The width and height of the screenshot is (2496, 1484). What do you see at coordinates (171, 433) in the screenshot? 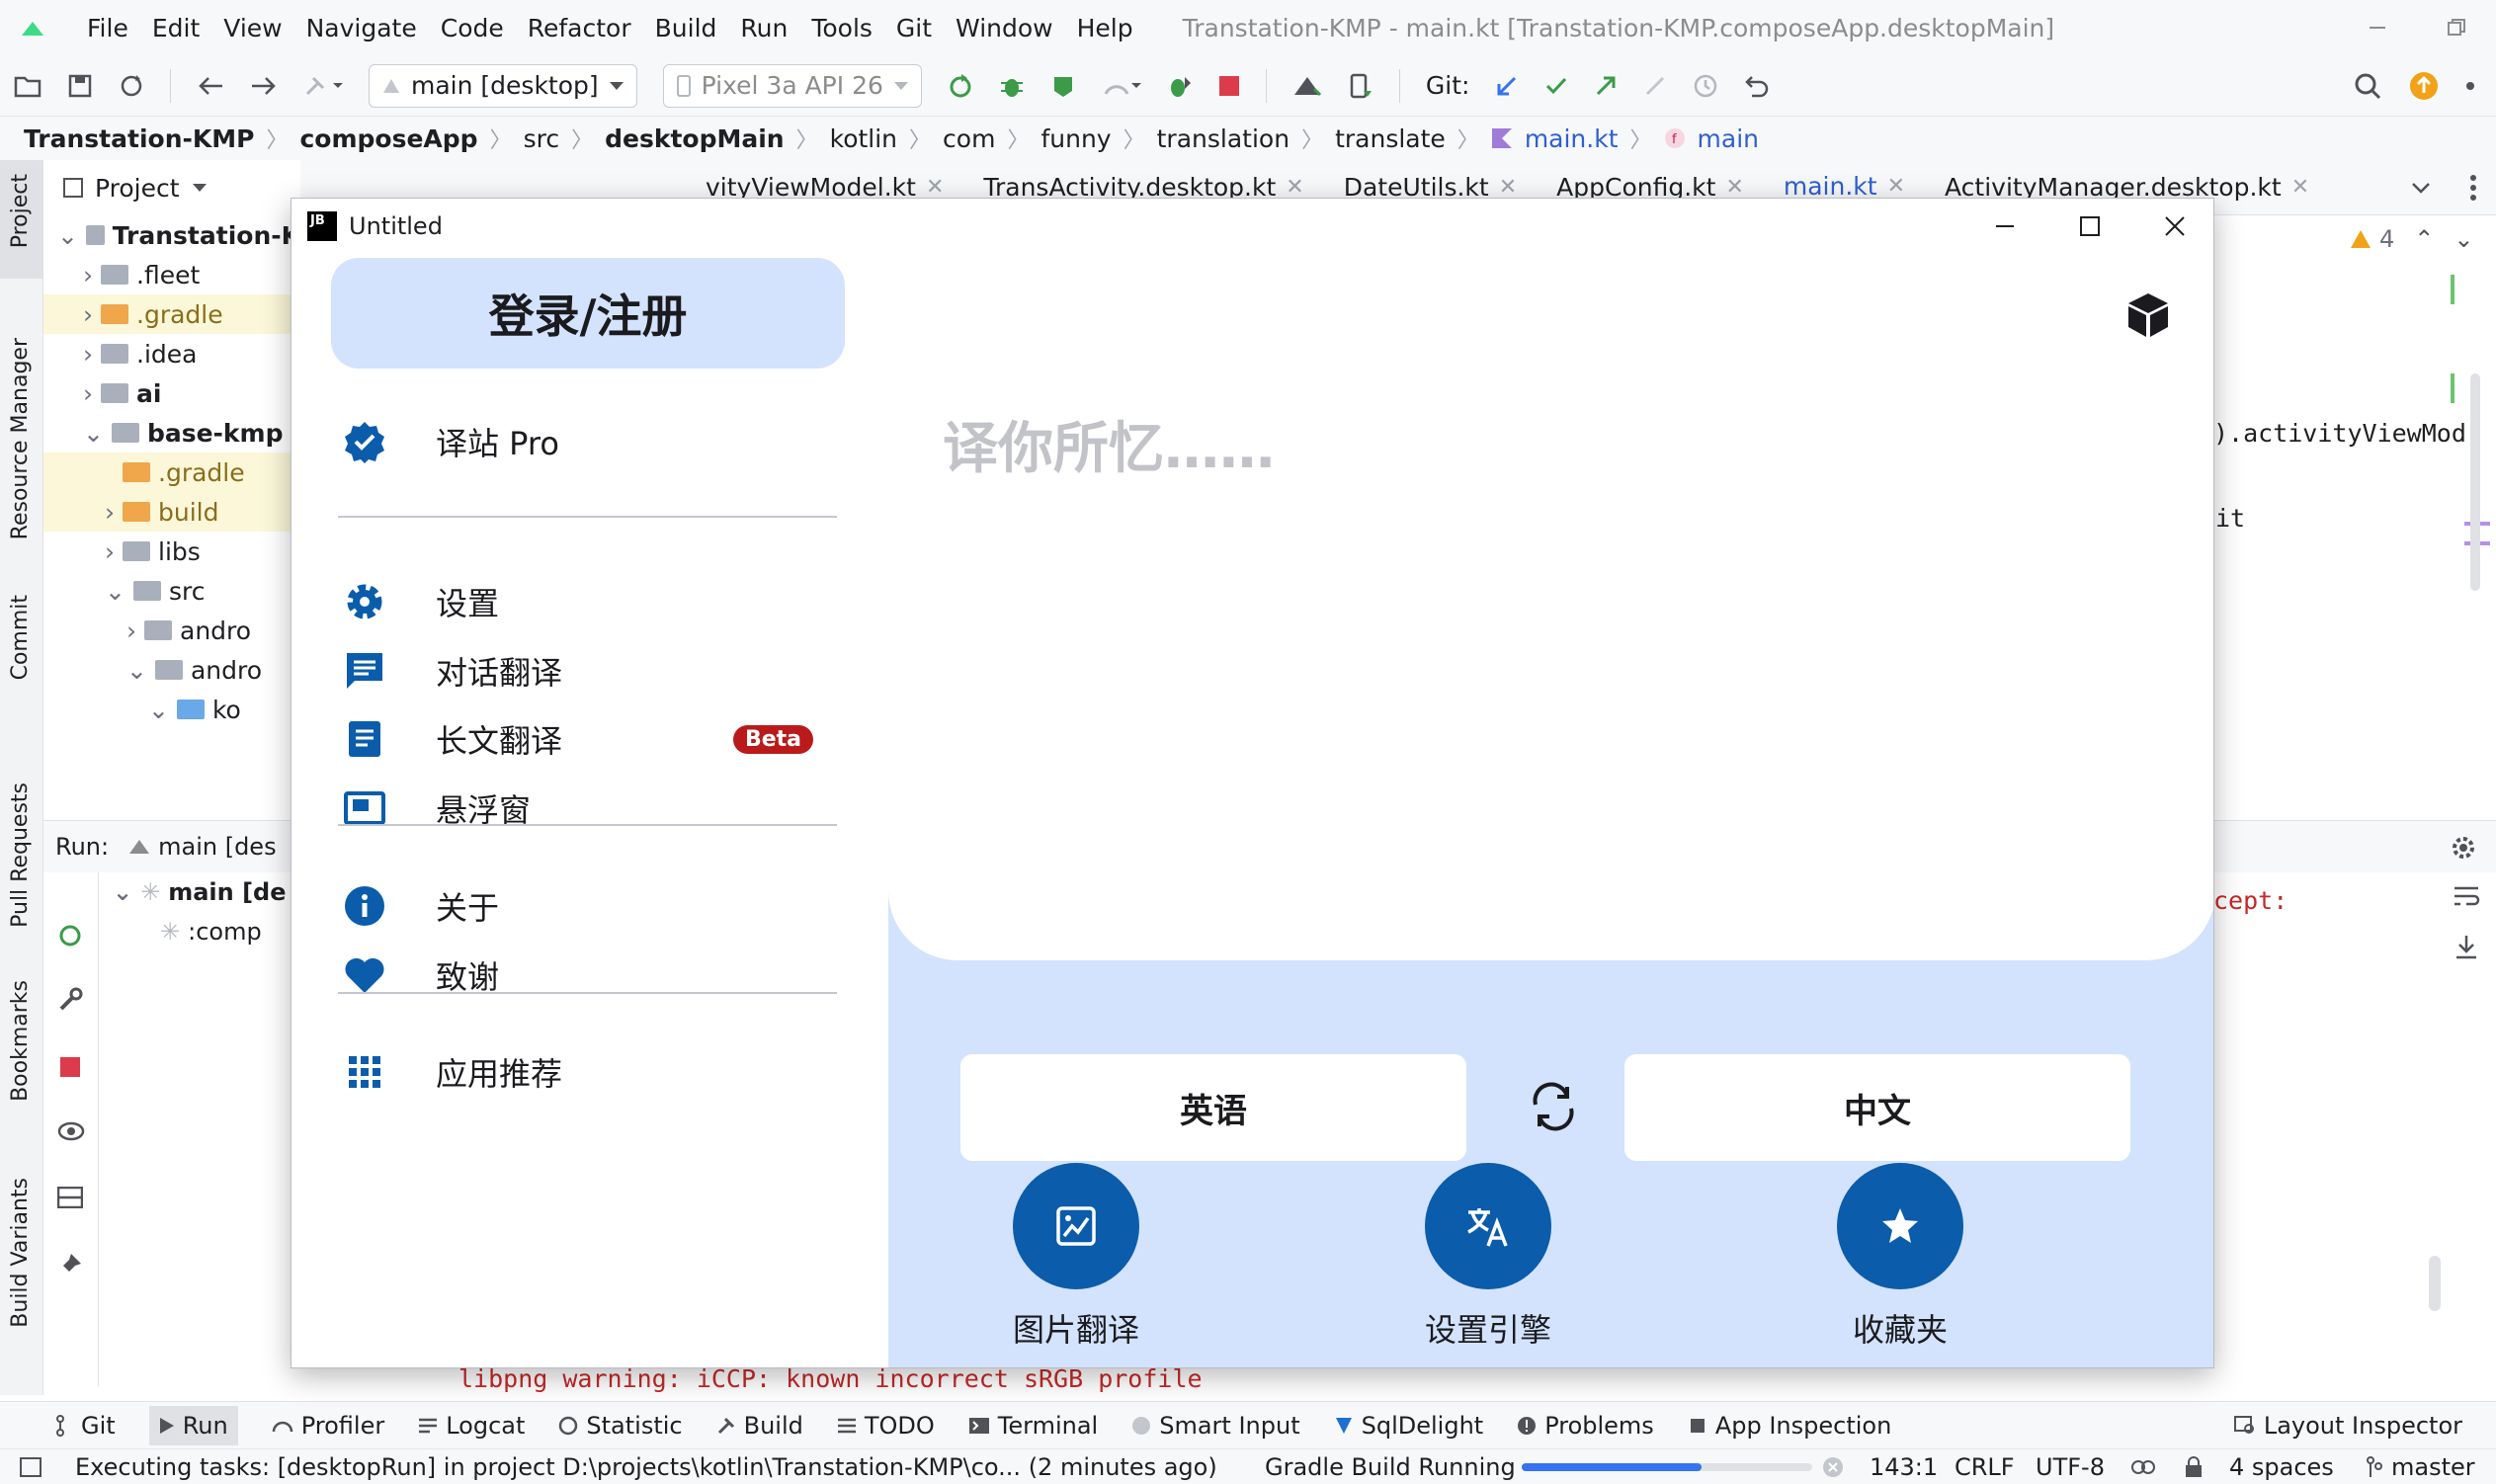
I see `tree-item: ⌄ base-kmp` at bounding box center [171, 433].